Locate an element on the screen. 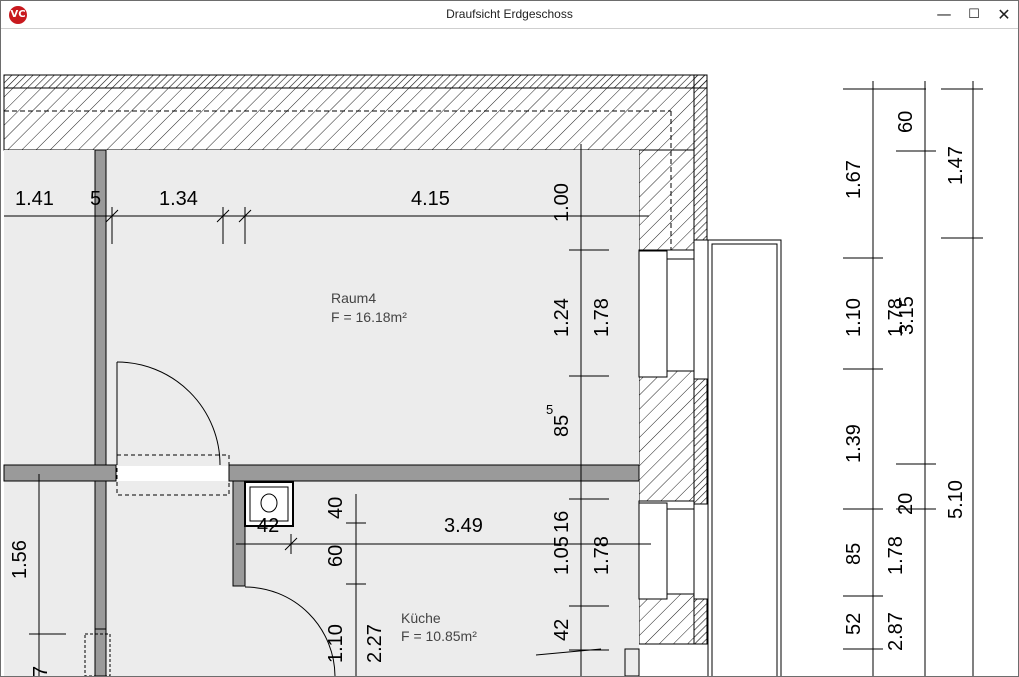 This screenshot has width=1019, height=677. dimension-label: 1.34 is located at coordinates (178, 199).